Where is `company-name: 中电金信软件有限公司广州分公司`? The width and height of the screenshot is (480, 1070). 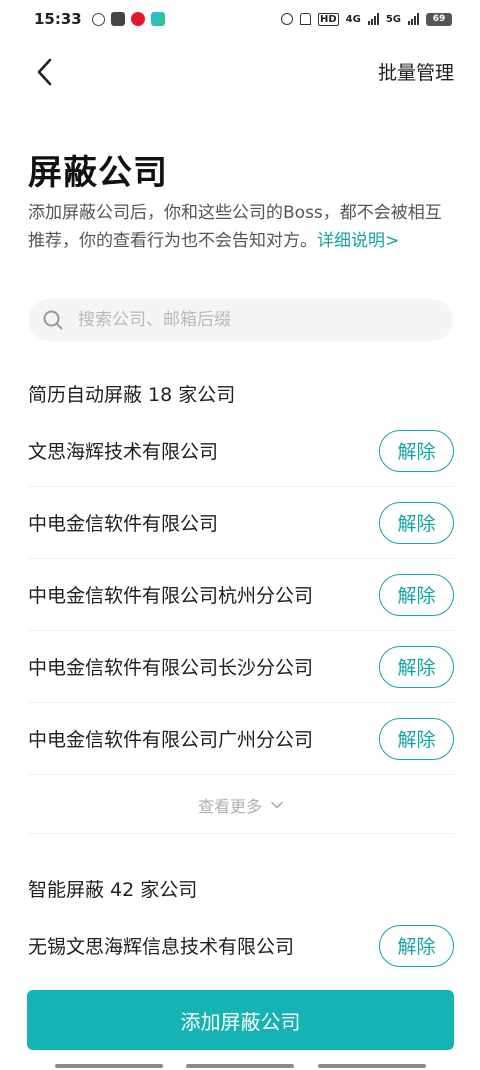 company-name: 中电金信软件有限公司广州分公司 is located at coordinates (171, 740).